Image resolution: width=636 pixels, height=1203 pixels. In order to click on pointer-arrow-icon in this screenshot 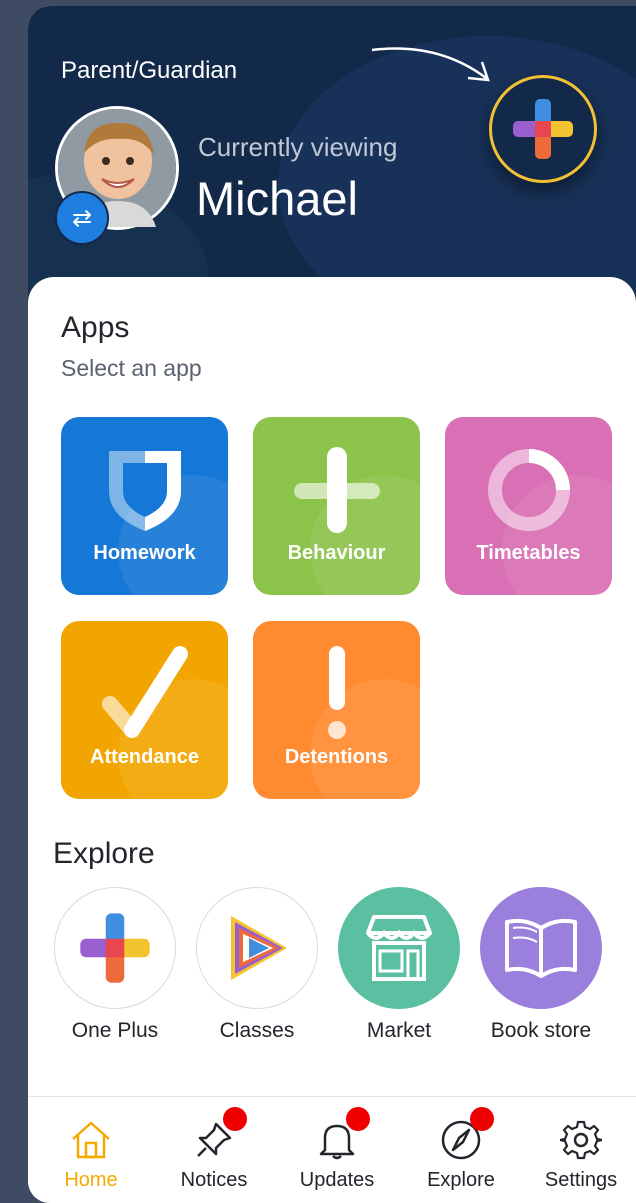, I will do `click(430, 64)`.